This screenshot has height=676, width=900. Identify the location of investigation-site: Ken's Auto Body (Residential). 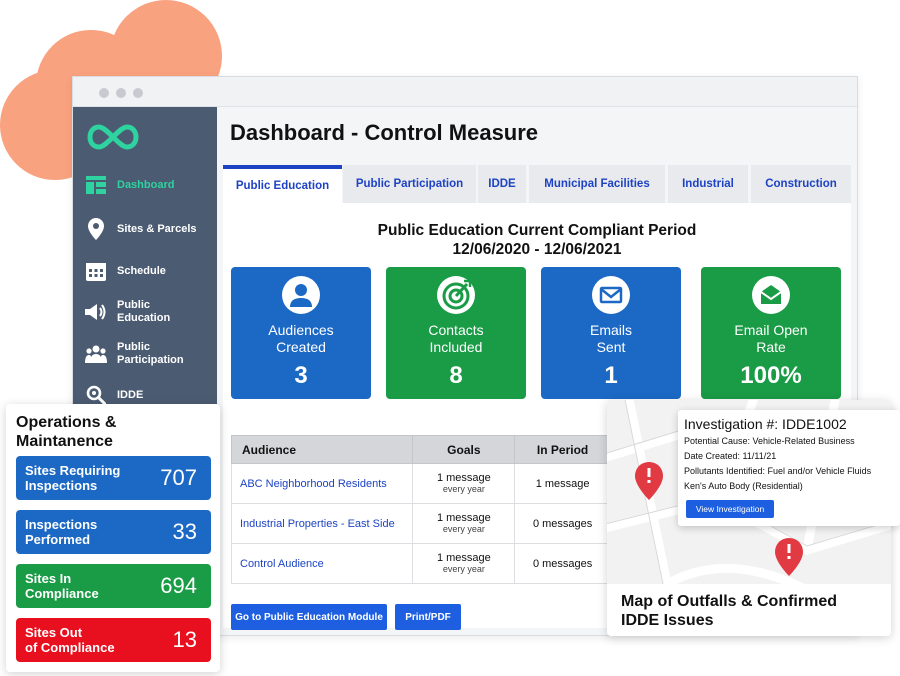
(743, 486).